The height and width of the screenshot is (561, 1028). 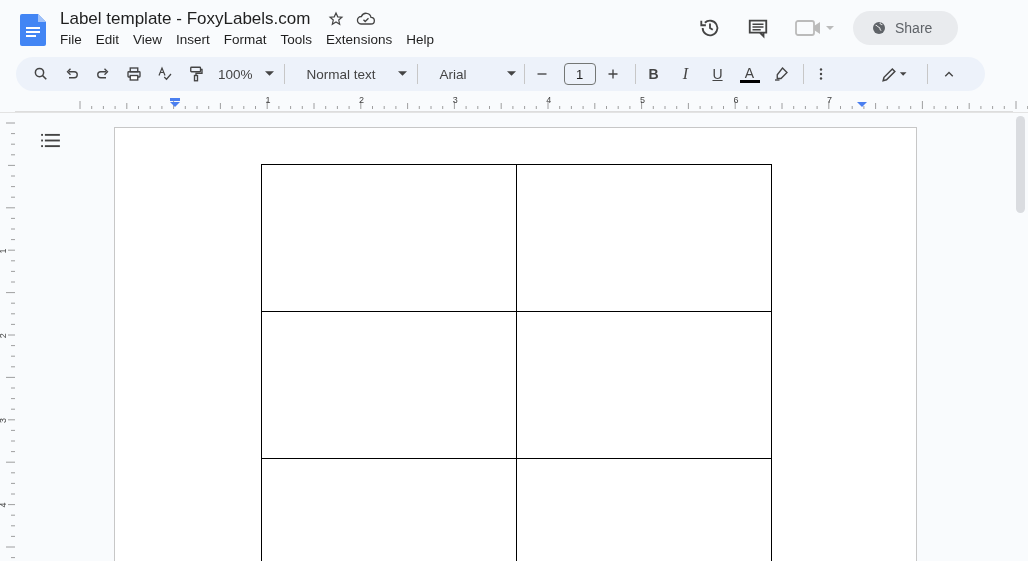 I want to click on indent-marker, so click(x=175, y=102).